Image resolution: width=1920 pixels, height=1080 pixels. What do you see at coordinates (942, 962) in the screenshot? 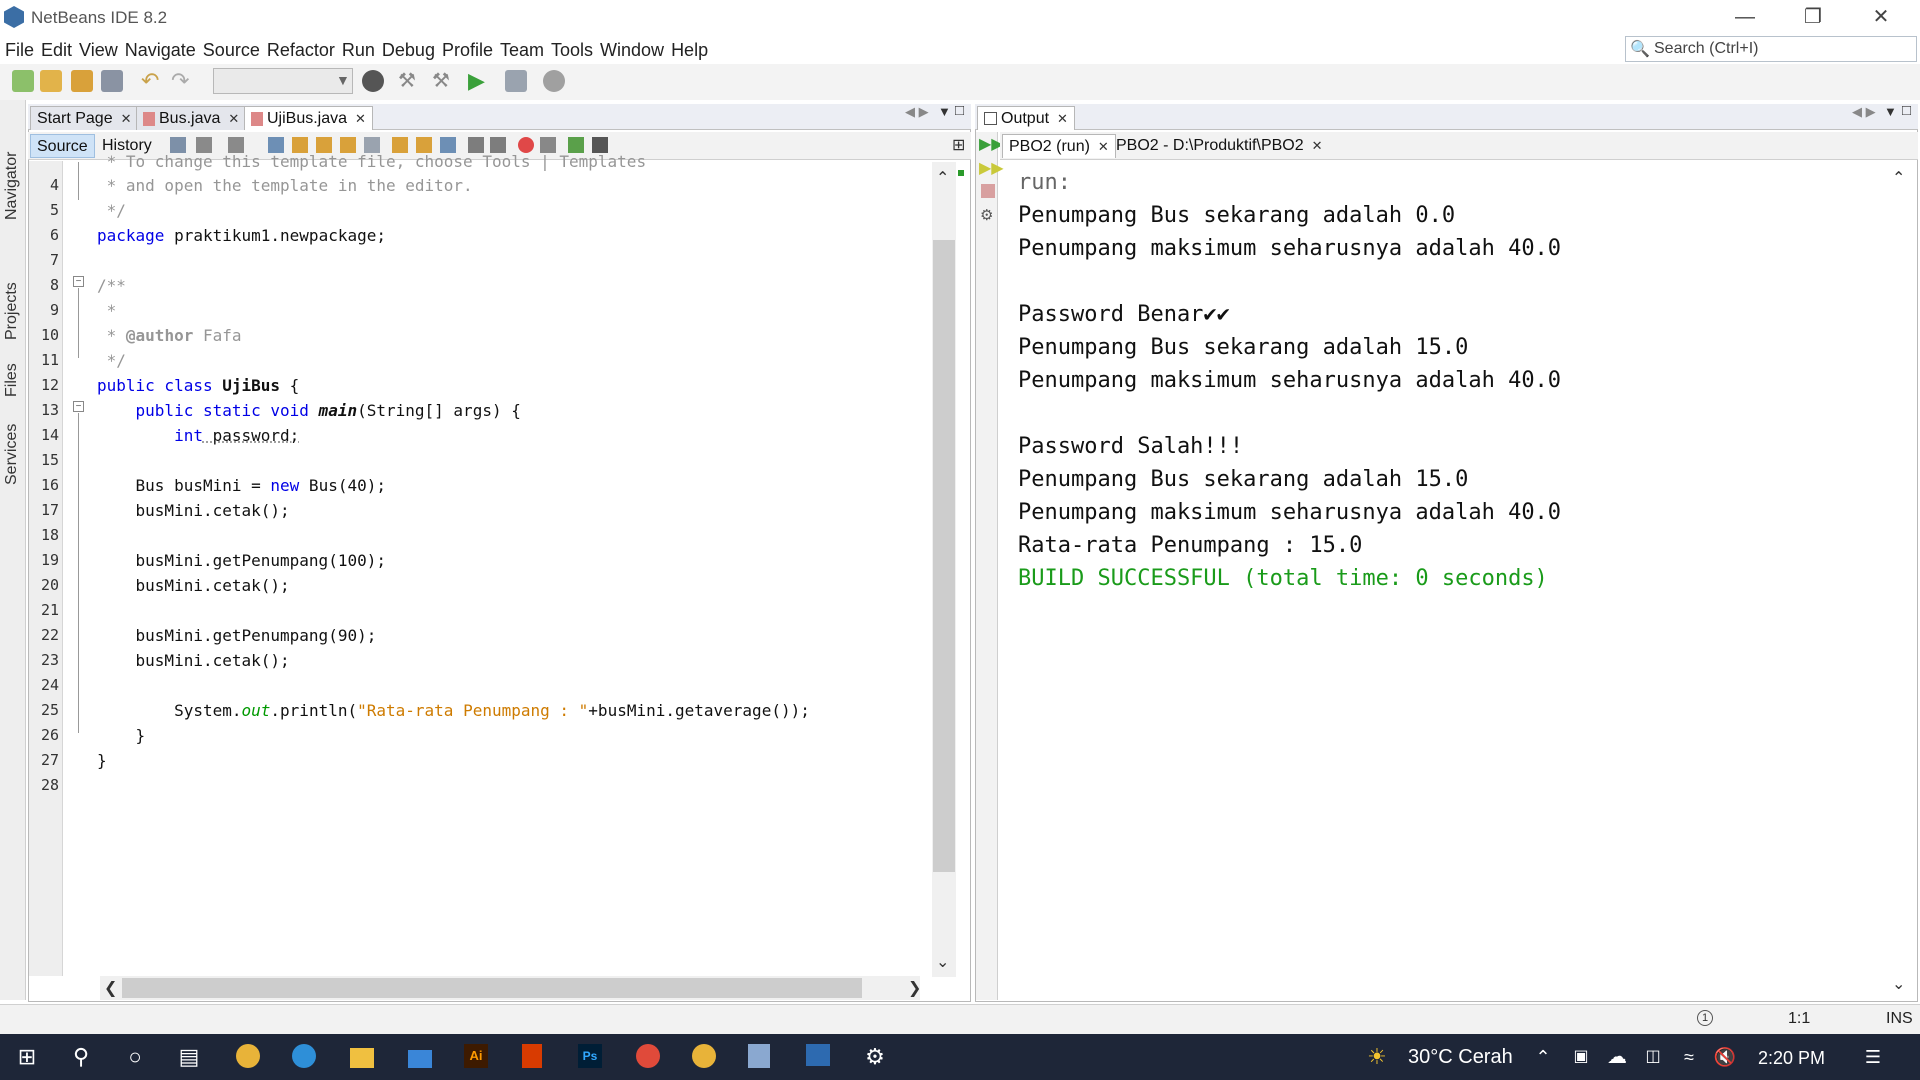
I see `scroll-down-icon: ⌄` at bounding box center [942, 962].